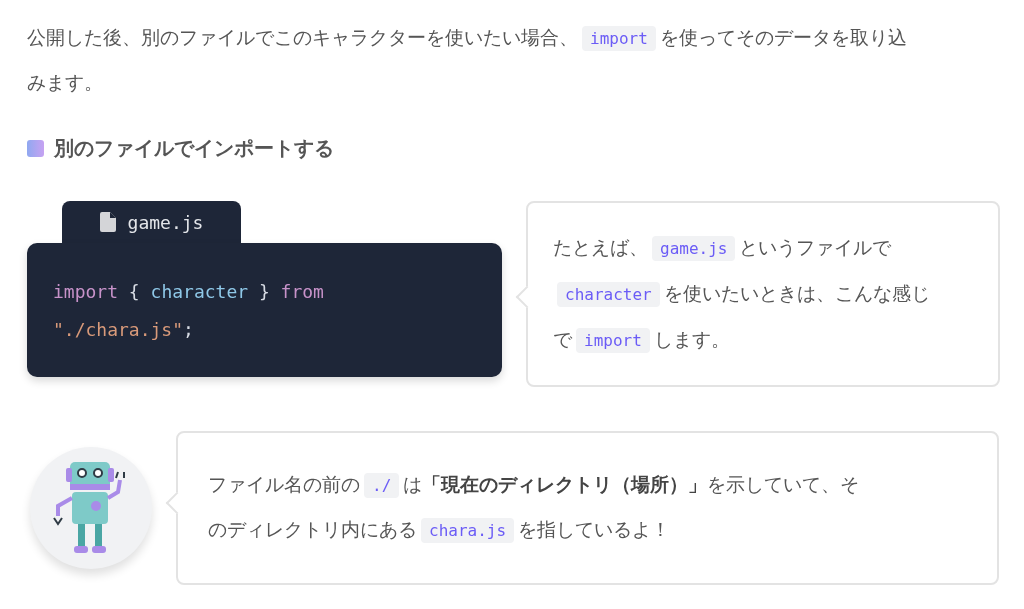 Image resolution: width=1024 pixels, height=609 pixels. What do you see at coordinates (188, 292) in the screenshot?
I see `code-line: import { character } from` at bounding box center [188, 292].